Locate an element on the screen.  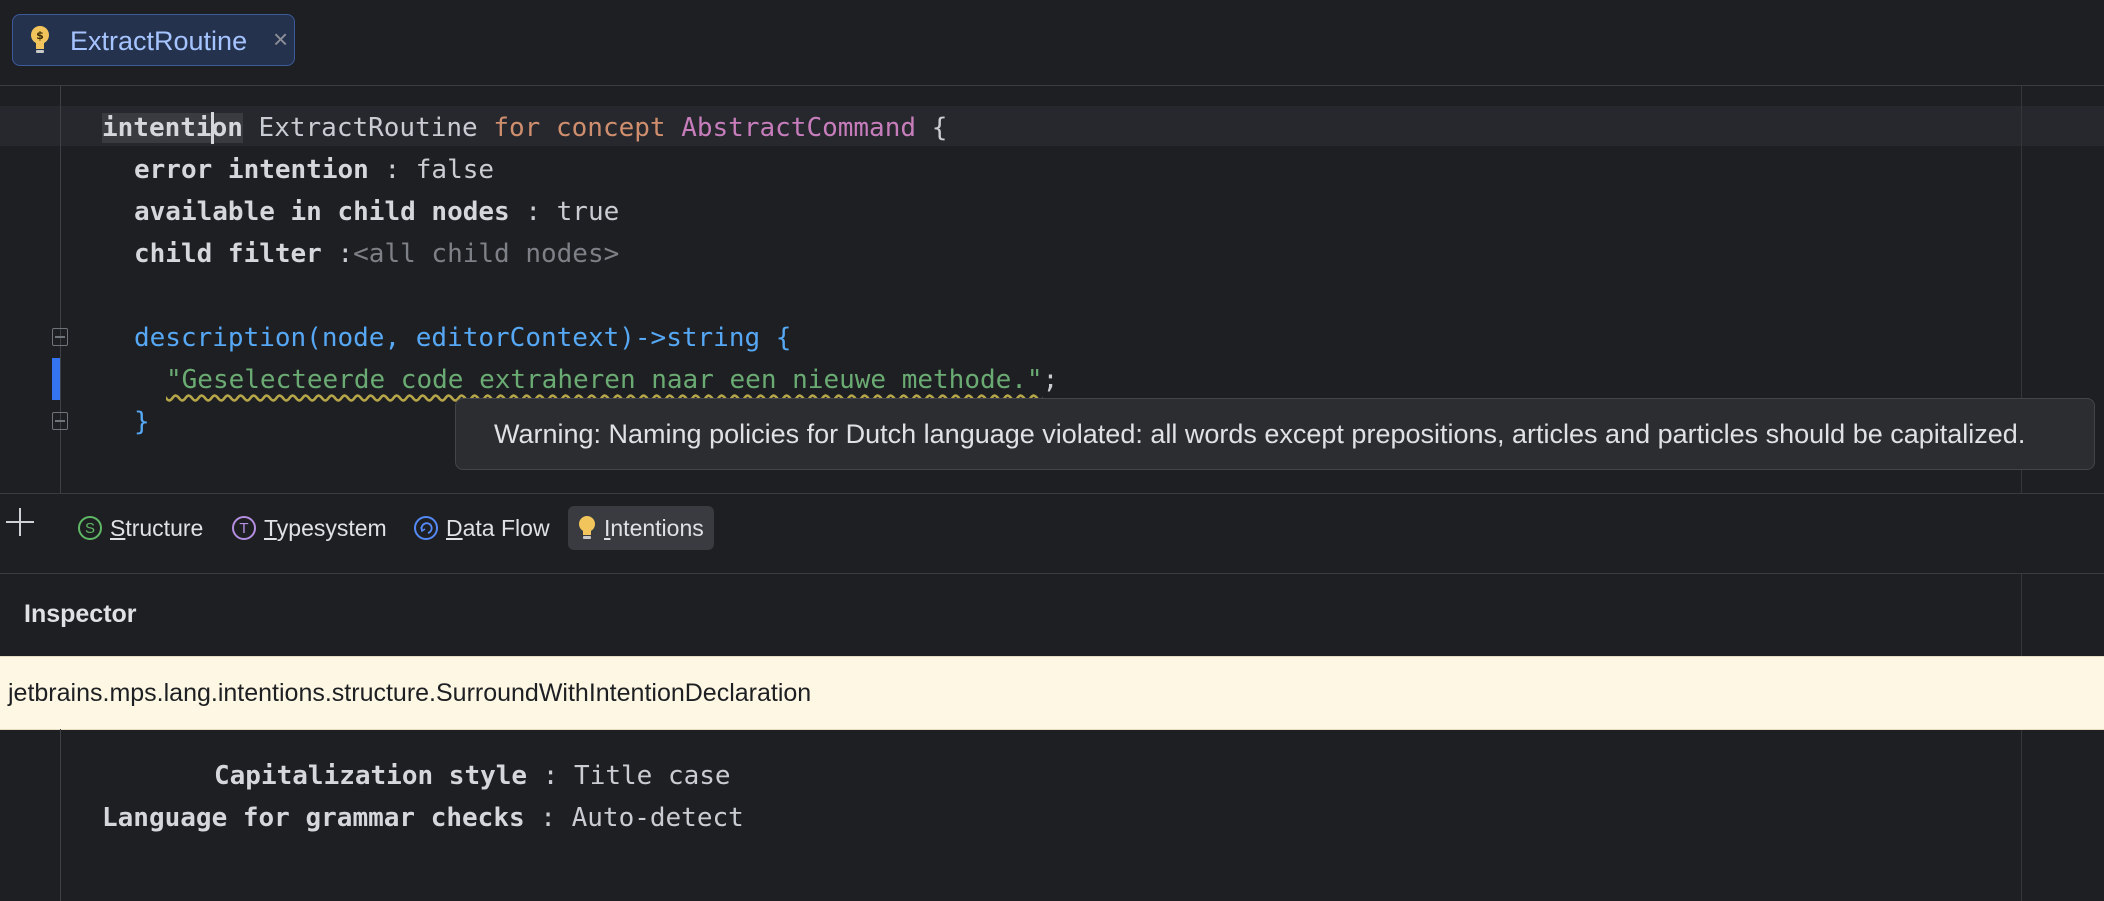
code-line-error-intention: error intention : false is located at coordinates (314, 170).